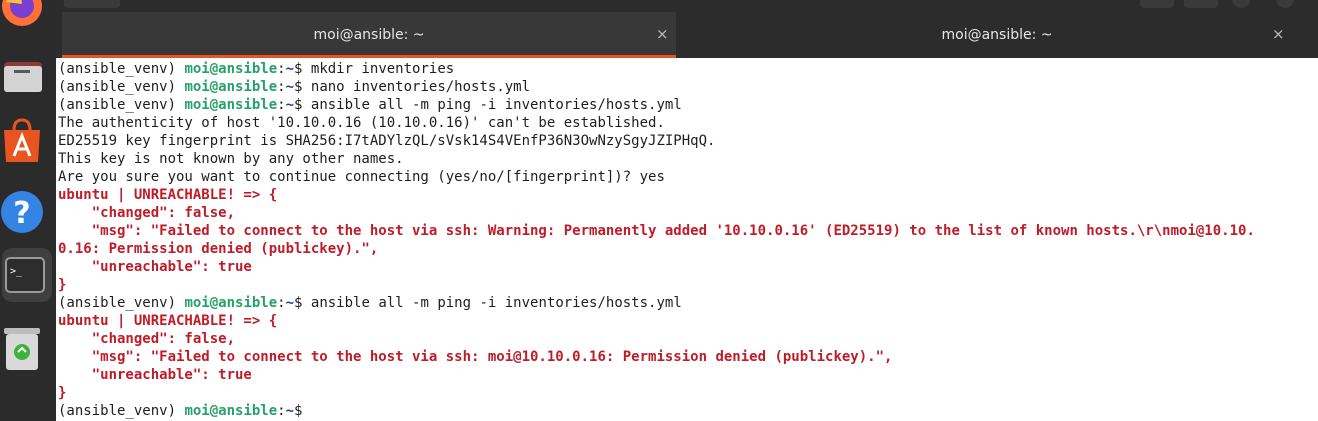 This screenshot has height=421, width=1318. What do you see at coordinates (27, 275) in the screenshot?
I see `terminal-icon: >_` at bounding box center [27, 275].